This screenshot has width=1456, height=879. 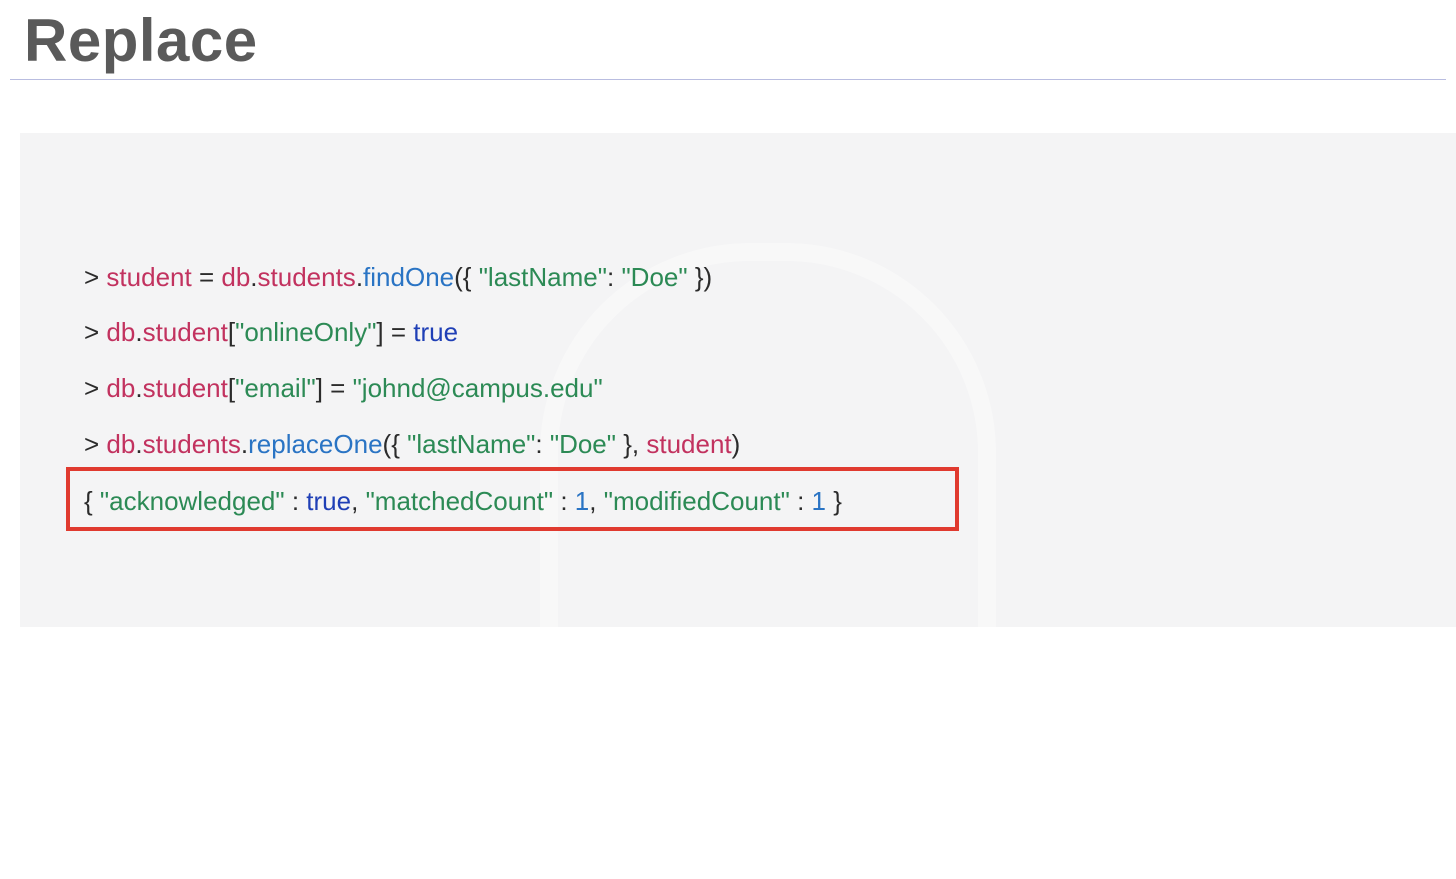 I want to click on code-token-punc: }), so click(x=700, y=277).